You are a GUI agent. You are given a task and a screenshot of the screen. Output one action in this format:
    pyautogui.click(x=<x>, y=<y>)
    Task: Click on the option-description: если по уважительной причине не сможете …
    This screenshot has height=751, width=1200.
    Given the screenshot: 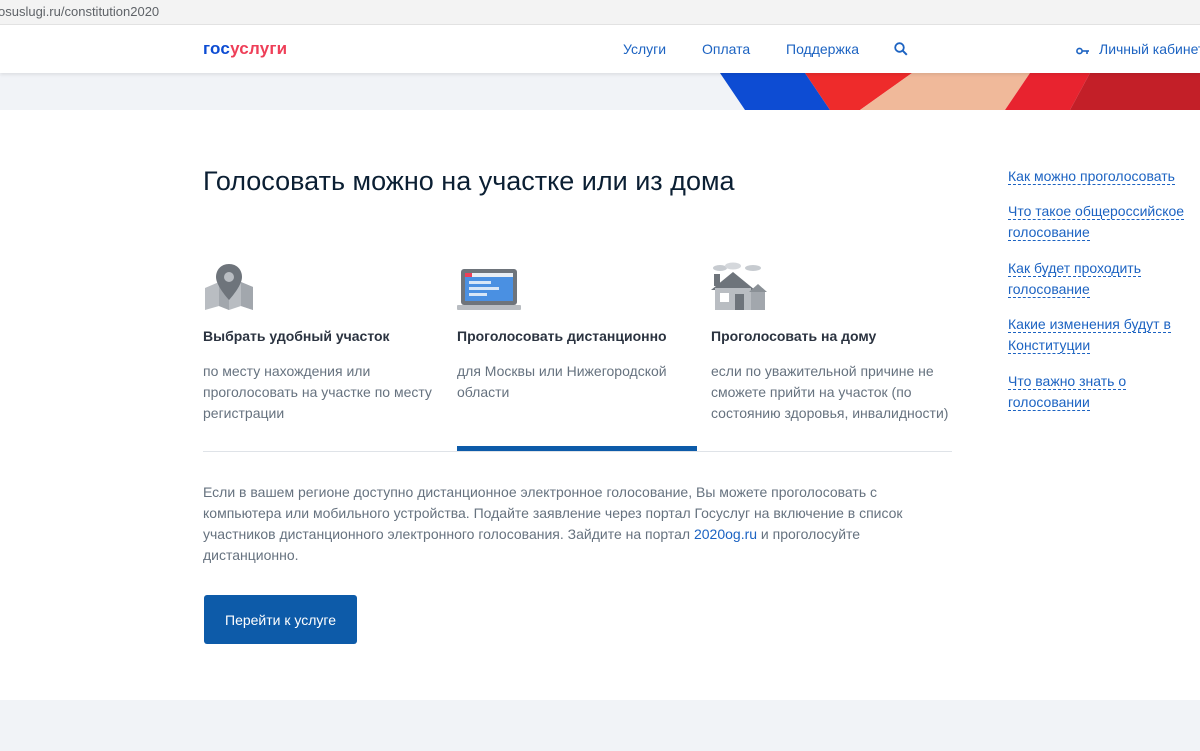 What is the action you would take?
    pyautogui.click(x=830, y=392)
    